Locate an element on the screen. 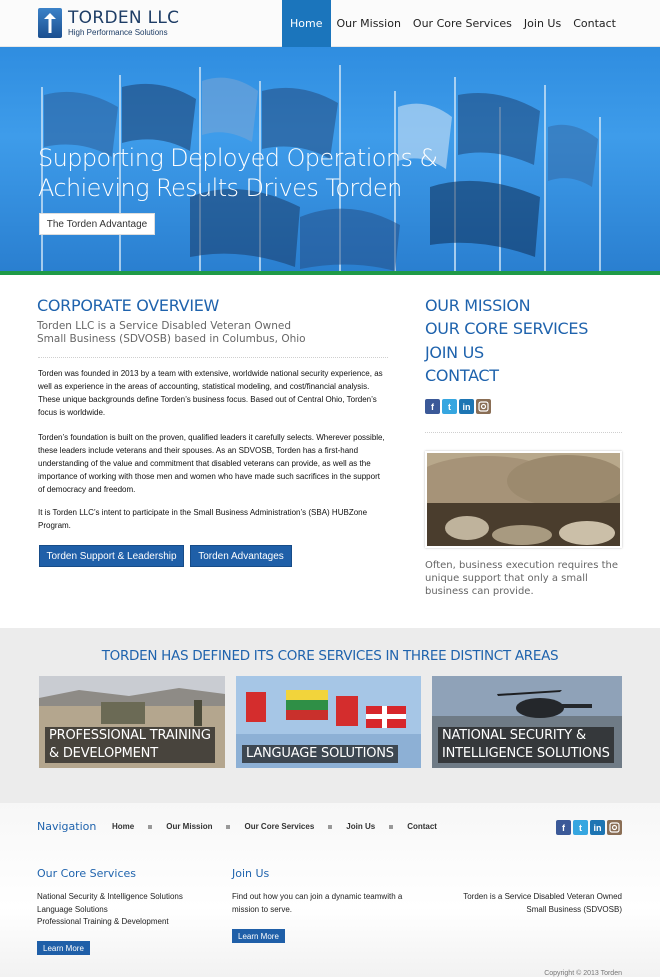 This screenshot has width=660, height=977. tile-label-training: PROFESSIONAL TRAINING & DEVELOPMENT is located at coordinates (130, 745).